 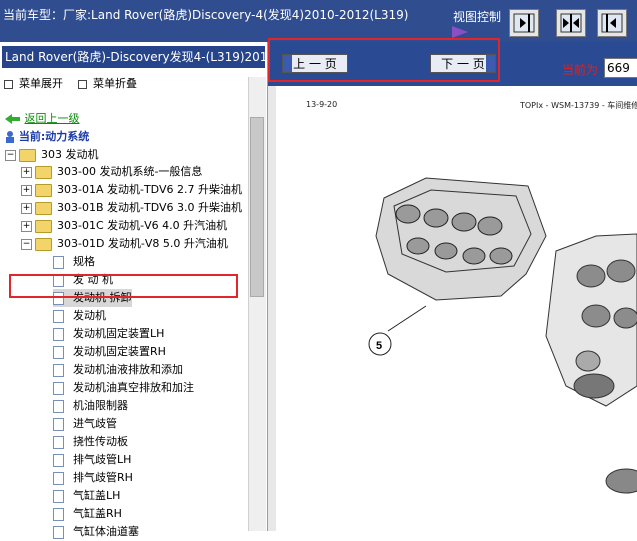 I want to click on tree-item-label: 规格, so click(x=84, y=261).